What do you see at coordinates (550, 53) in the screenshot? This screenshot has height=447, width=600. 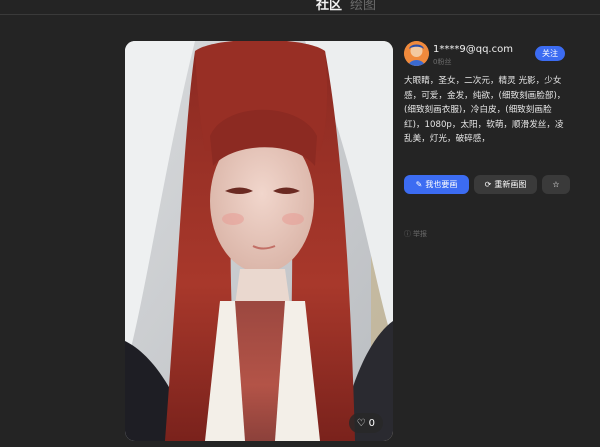 I see `follow-button: 关注` at bounding box center [550, 53].